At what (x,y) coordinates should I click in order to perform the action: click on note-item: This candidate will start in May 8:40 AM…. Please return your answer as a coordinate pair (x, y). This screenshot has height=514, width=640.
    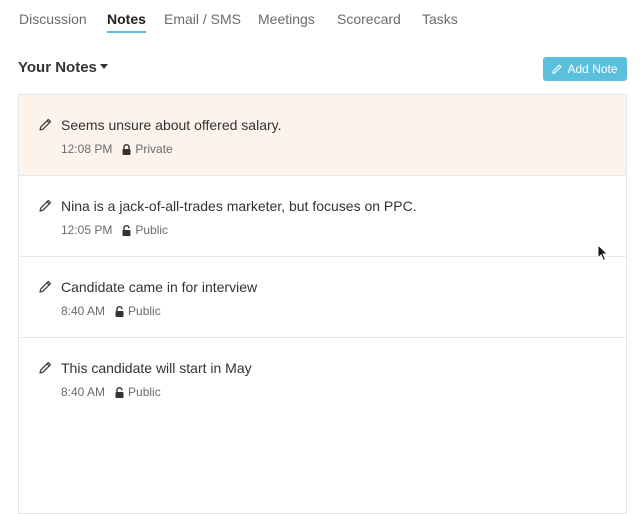
    Looking at the image, I should click on (322, 378).